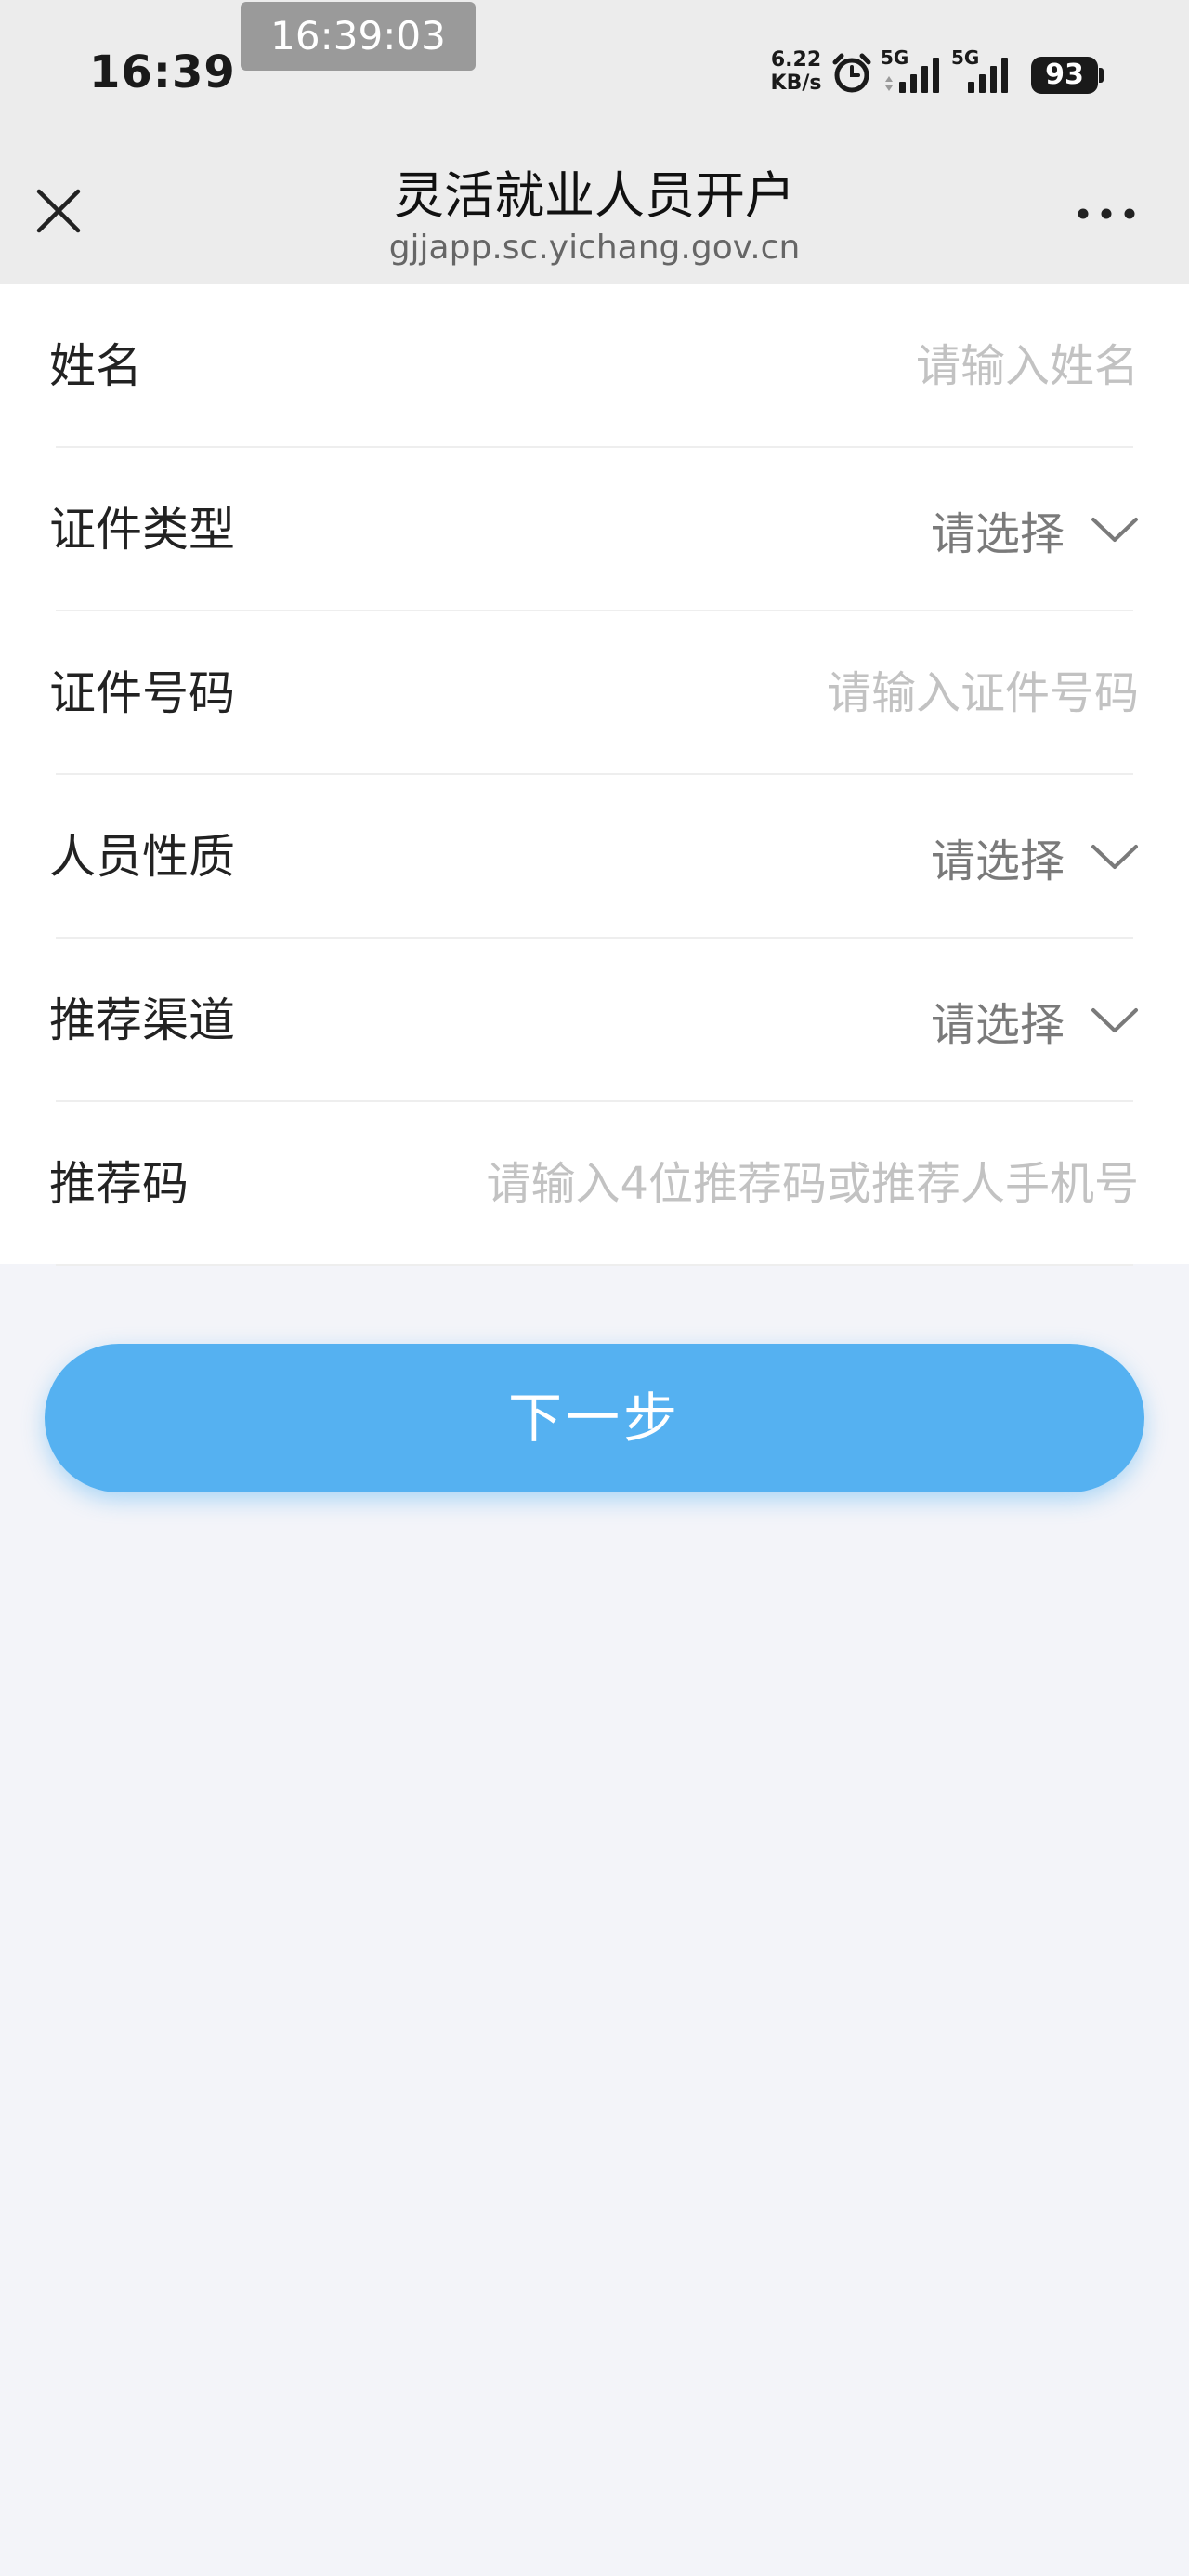 This screenshot has height=2576, width=1189. I want to click on id-type-label: 证件类型, so click(142, 530).